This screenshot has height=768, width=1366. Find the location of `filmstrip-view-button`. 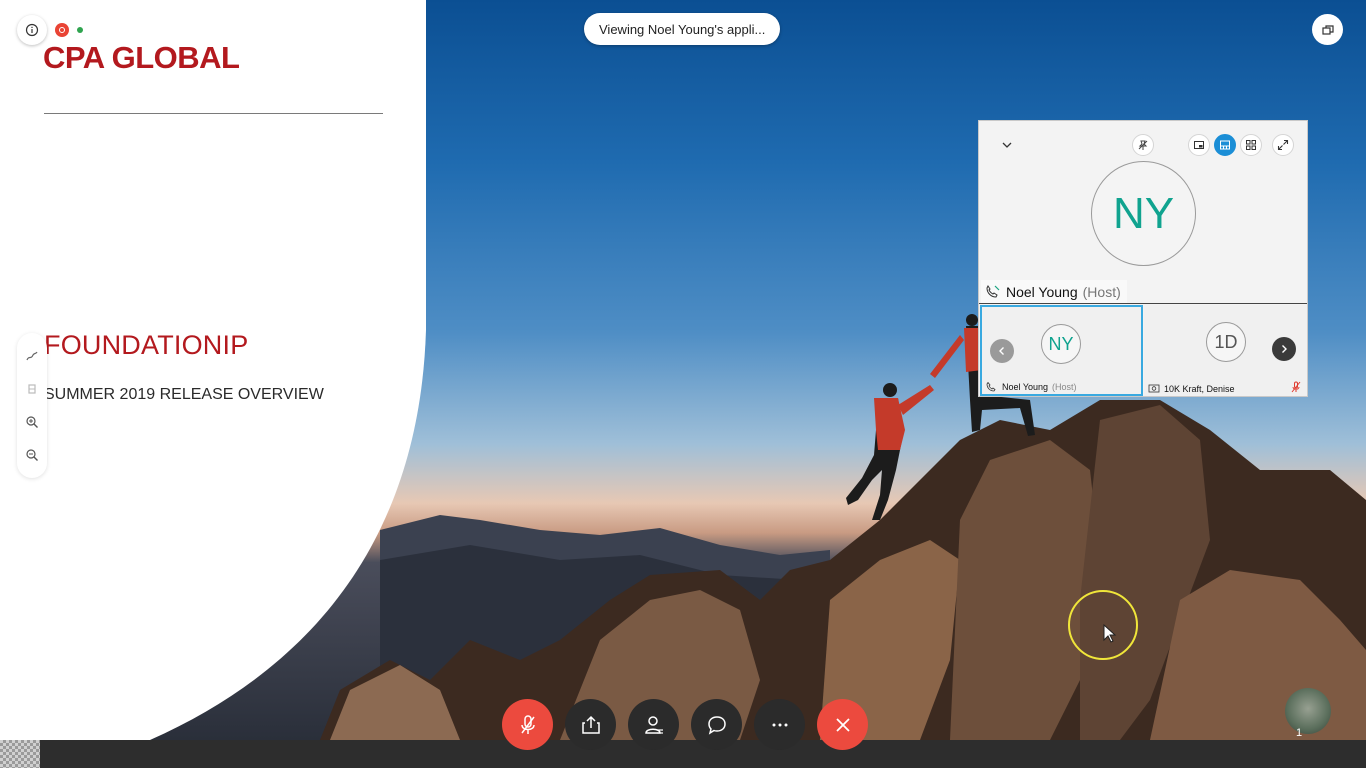

filmstrip-view-button is located at coordinates (1225, 145).